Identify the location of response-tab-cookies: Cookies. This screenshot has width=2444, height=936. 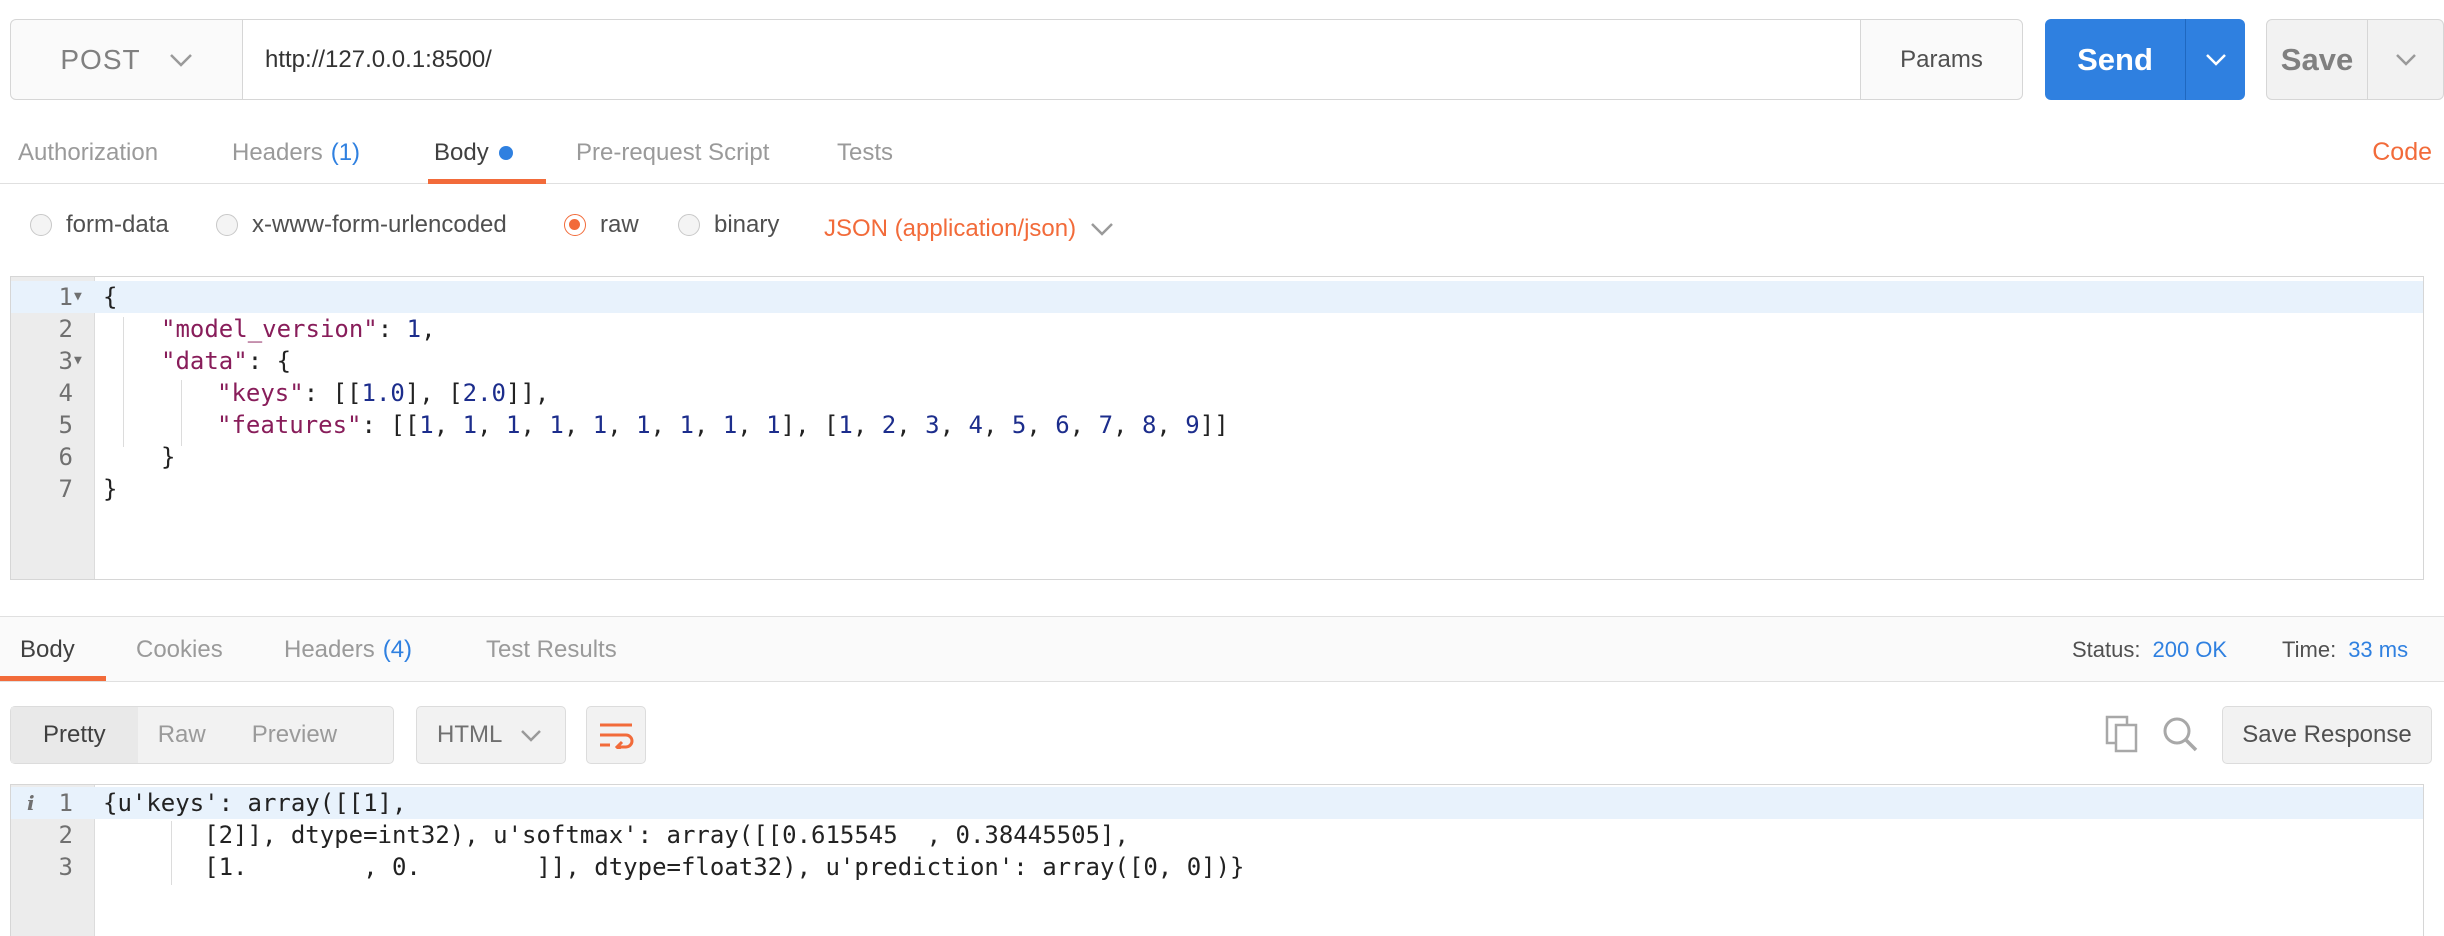
(179, 650).